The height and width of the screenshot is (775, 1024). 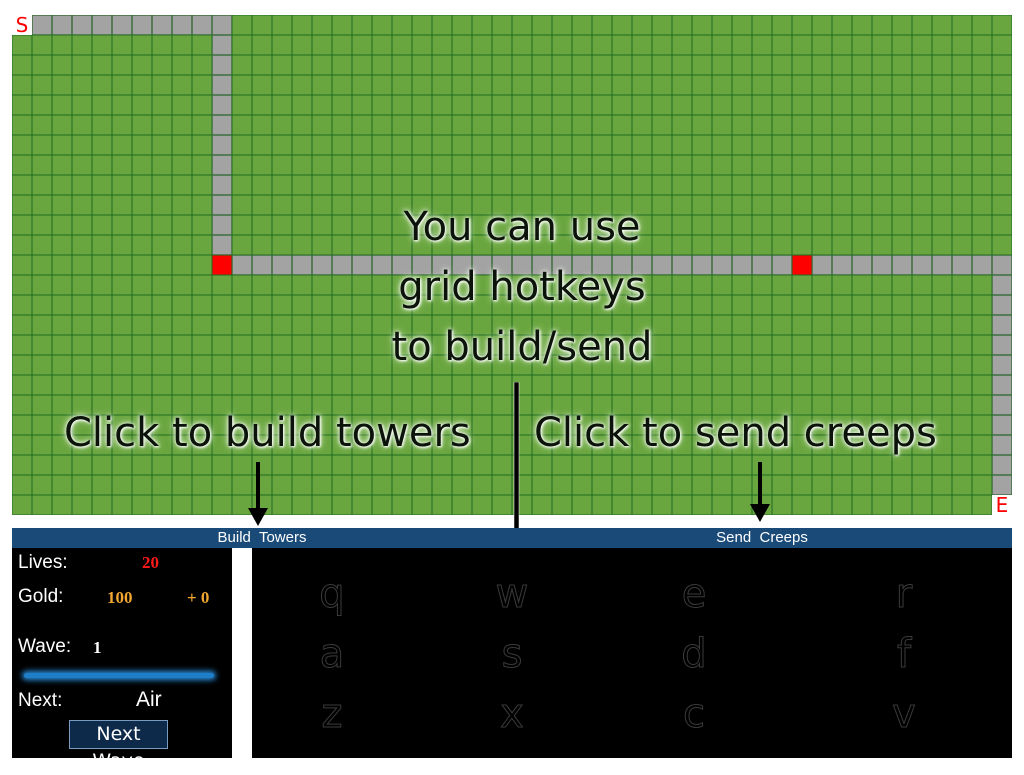 What do you see at coordinates (267, 433) in the screenshot?
I see `build-hint: Click to build towers` at bounding box center [267, 433].